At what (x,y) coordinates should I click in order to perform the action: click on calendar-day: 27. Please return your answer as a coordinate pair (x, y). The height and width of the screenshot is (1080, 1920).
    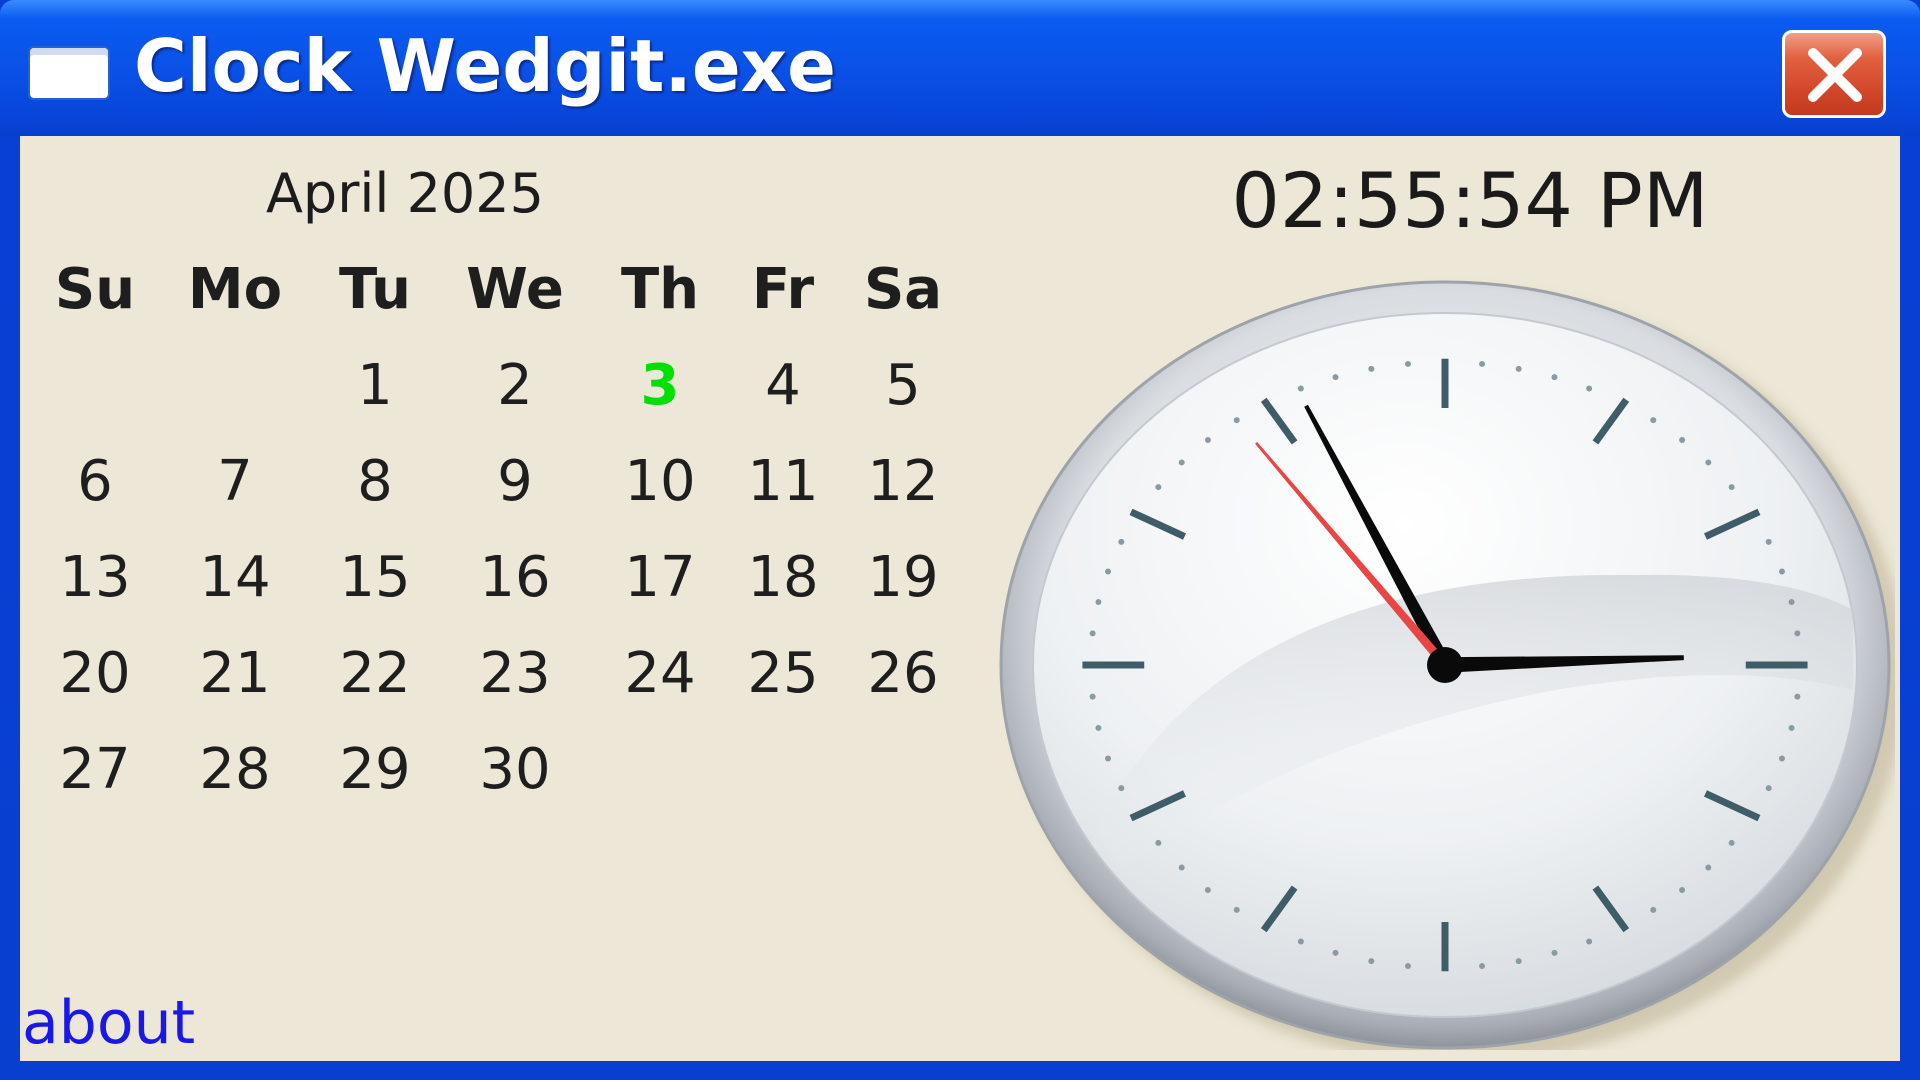
    Looking at the image, I should click on (95, 769).